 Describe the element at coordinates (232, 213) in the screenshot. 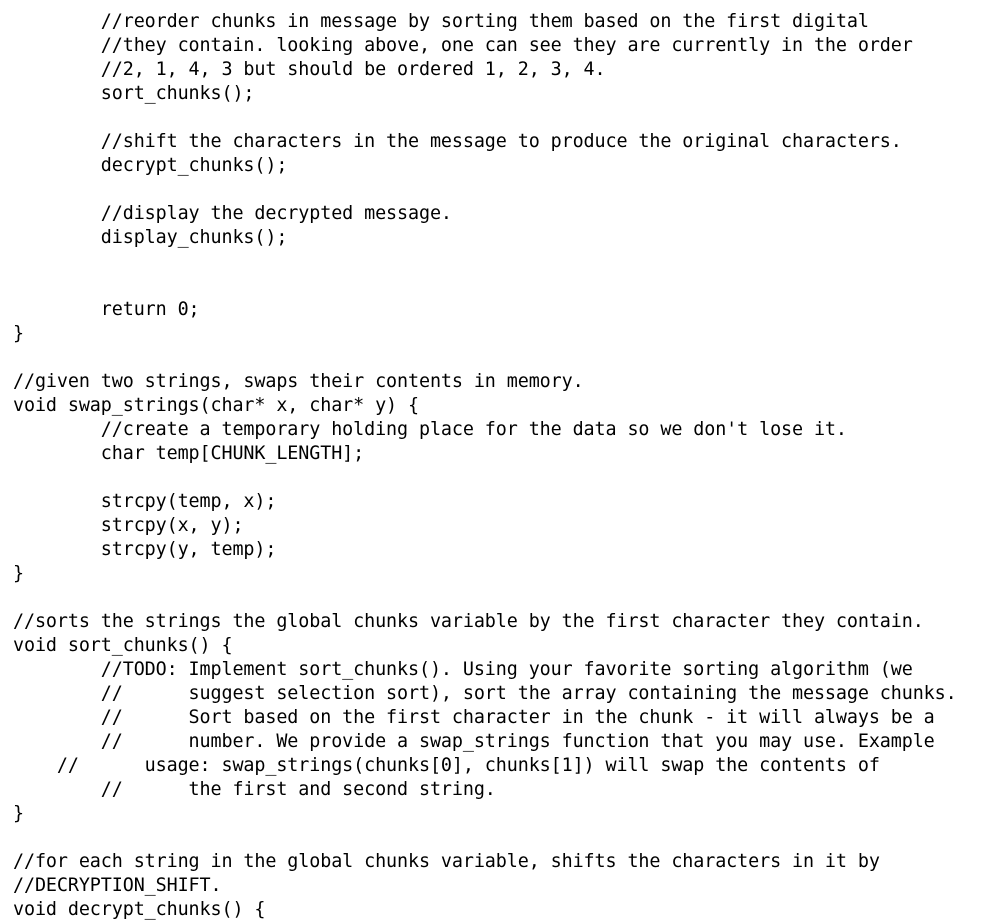

I see `code-line: //display the decrypted message.` at that location.